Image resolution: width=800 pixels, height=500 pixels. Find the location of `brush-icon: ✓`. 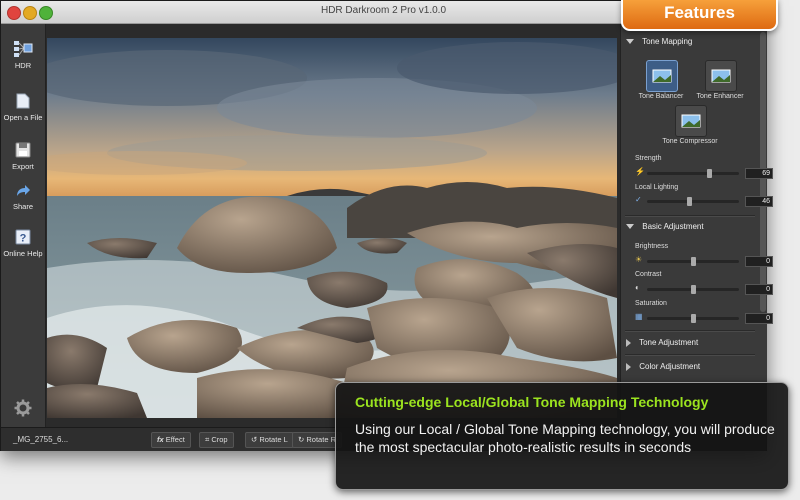

brush-icon: ✓ is located at coordinates (638, 199).